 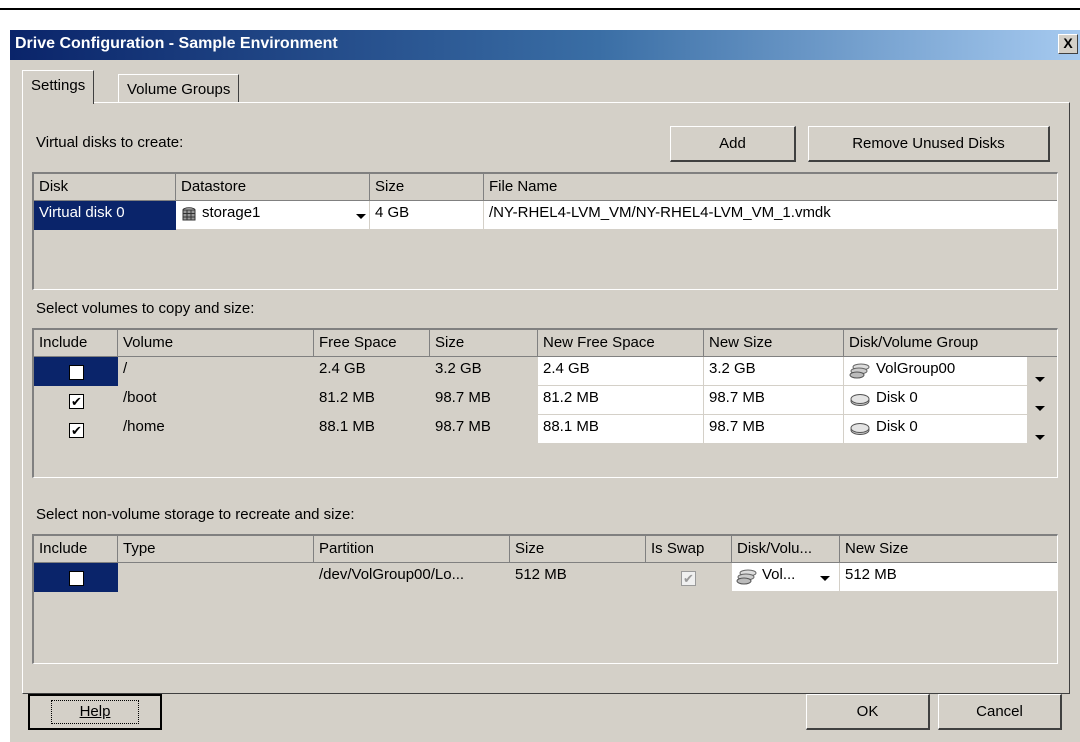 What do you see at coordinates (125, 368) in the screenshot?
I see `volume-cell: /` at bounding box center [125, 368].